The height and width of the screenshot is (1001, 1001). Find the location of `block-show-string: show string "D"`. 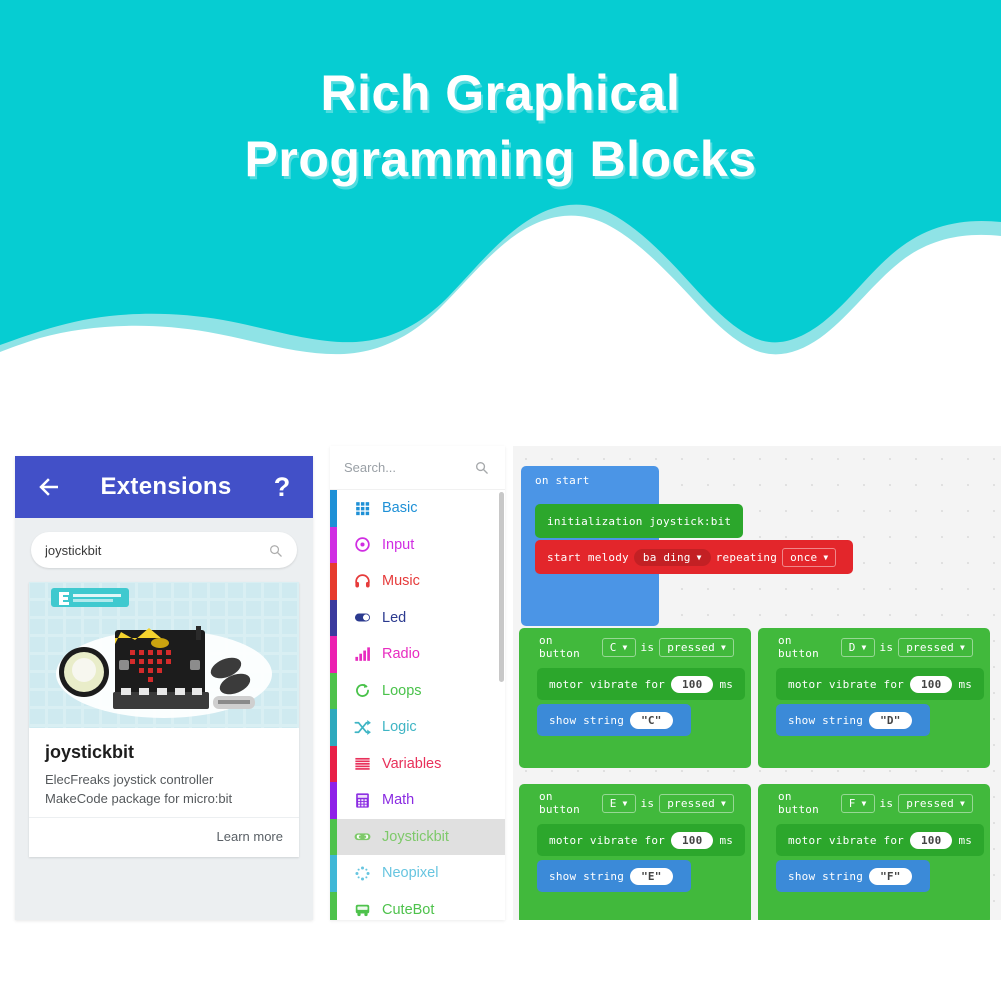

block-show-string: show string "D" is located at coordinates (853, 720).